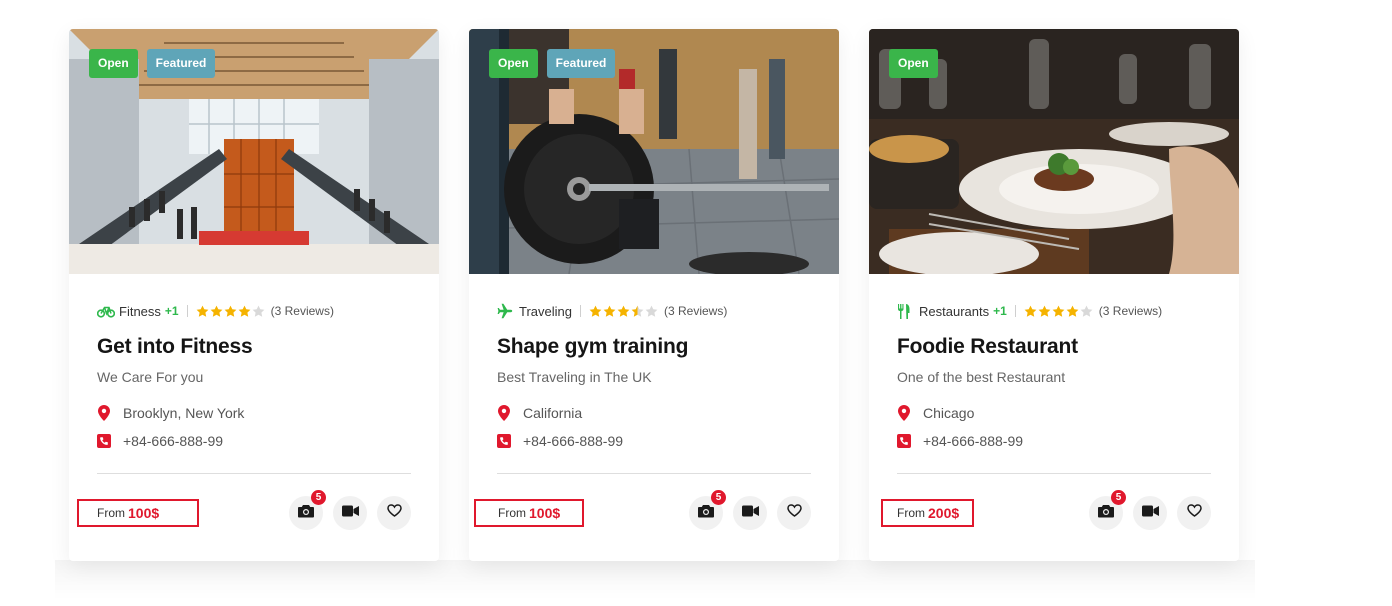 This screenshot has height=606, width=1392. What do you see at coordinates (553, 413) in the screenshot?
I see `location-text: California` at bounding box center [553, 413].